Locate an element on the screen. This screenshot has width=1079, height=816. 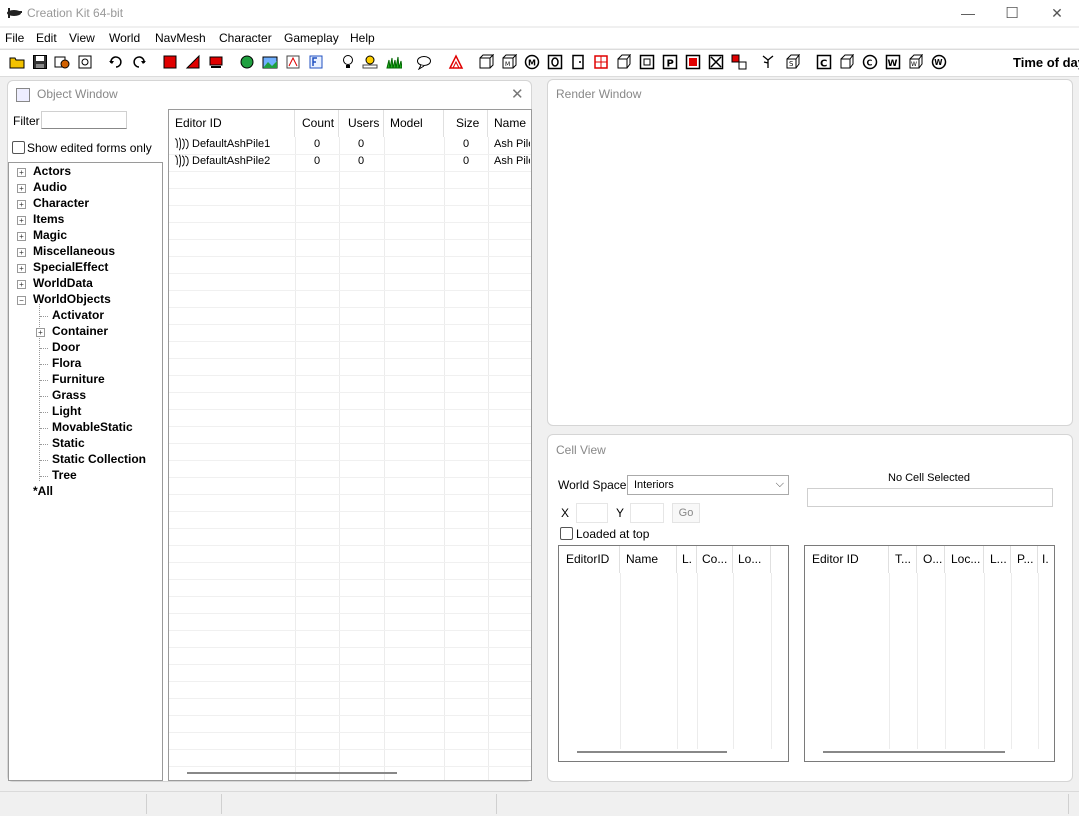
tree-item: Grass is located at coordinates (69, 396).